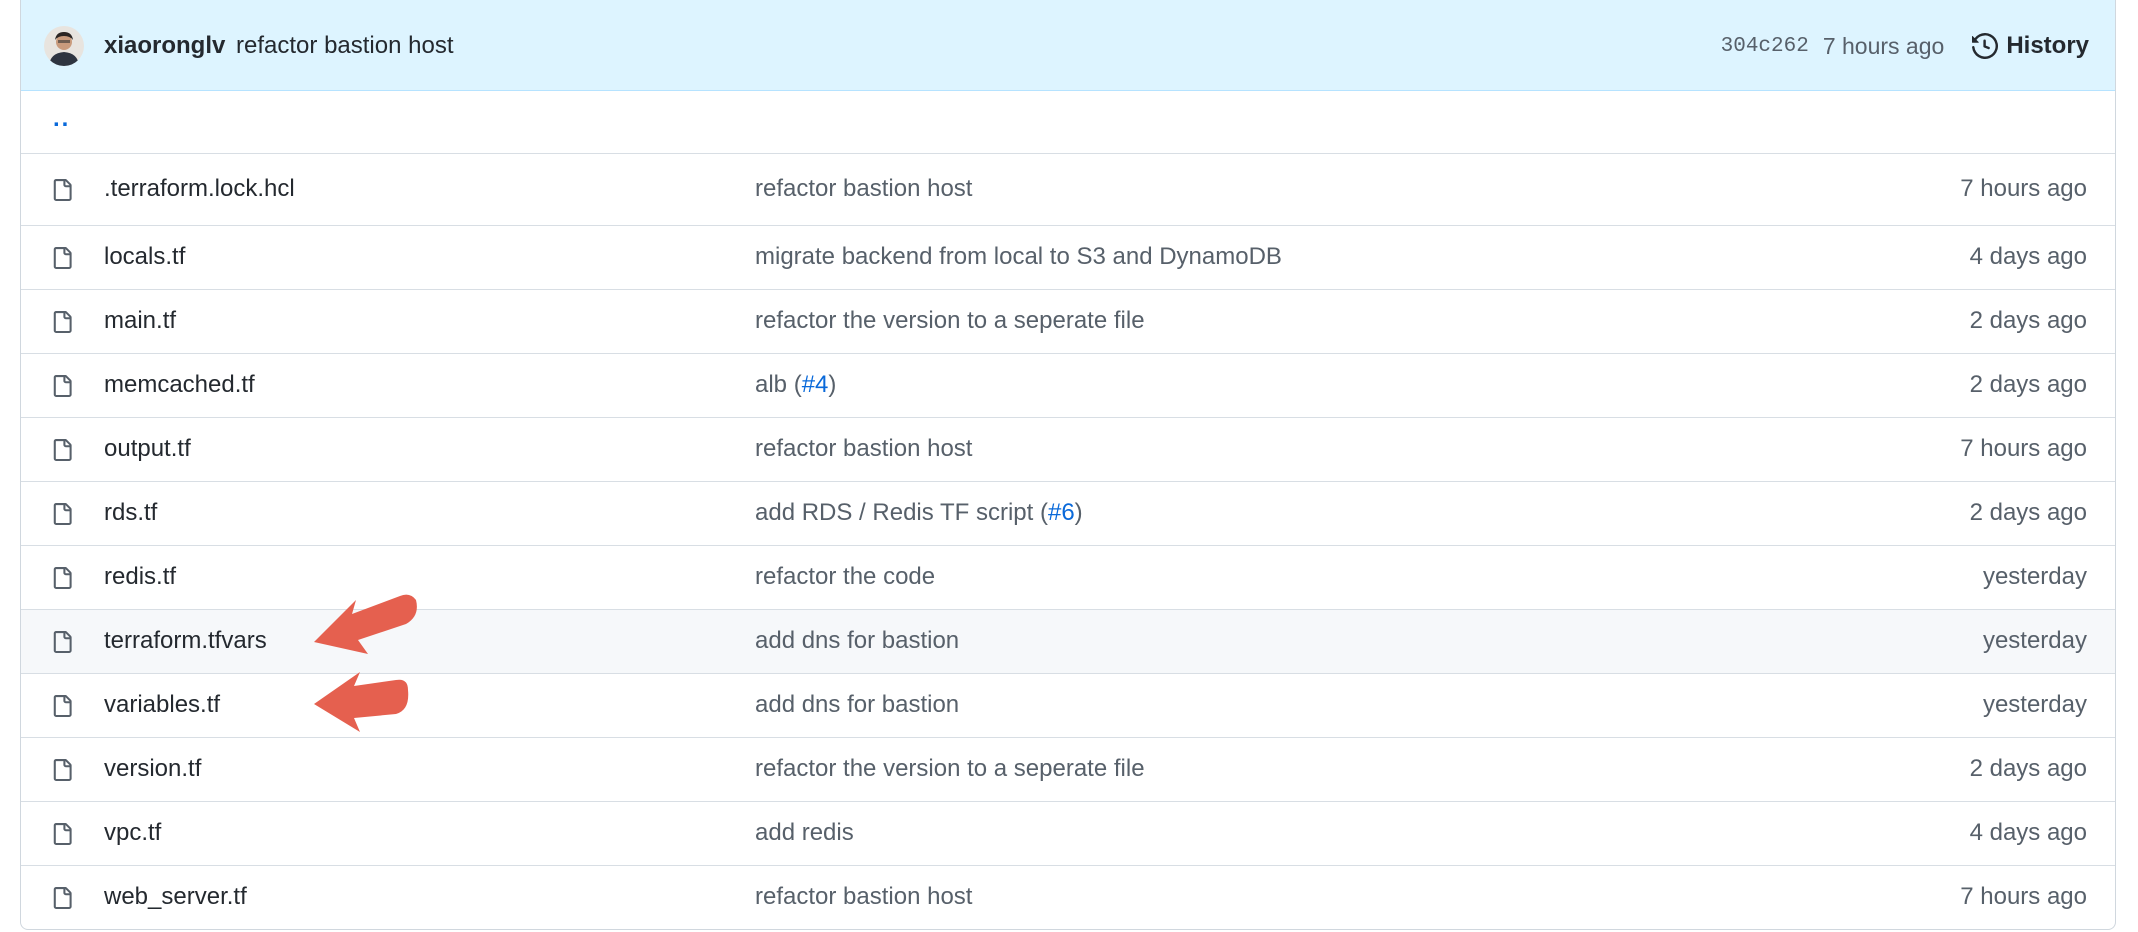 This screenshot has width=2138, height=932. I want to click on file-commit-message: add RDS / Redis TF script (#6), so click(919, 513).